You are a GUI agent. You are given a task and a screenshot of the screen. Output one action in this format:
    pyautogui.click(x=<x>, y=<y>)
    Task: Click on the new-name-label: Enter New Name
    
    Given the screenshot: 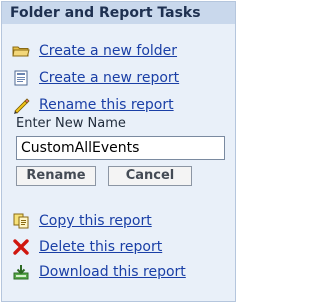 What is the action you would take?
    pyautogui.click(x=71, y=123)
    